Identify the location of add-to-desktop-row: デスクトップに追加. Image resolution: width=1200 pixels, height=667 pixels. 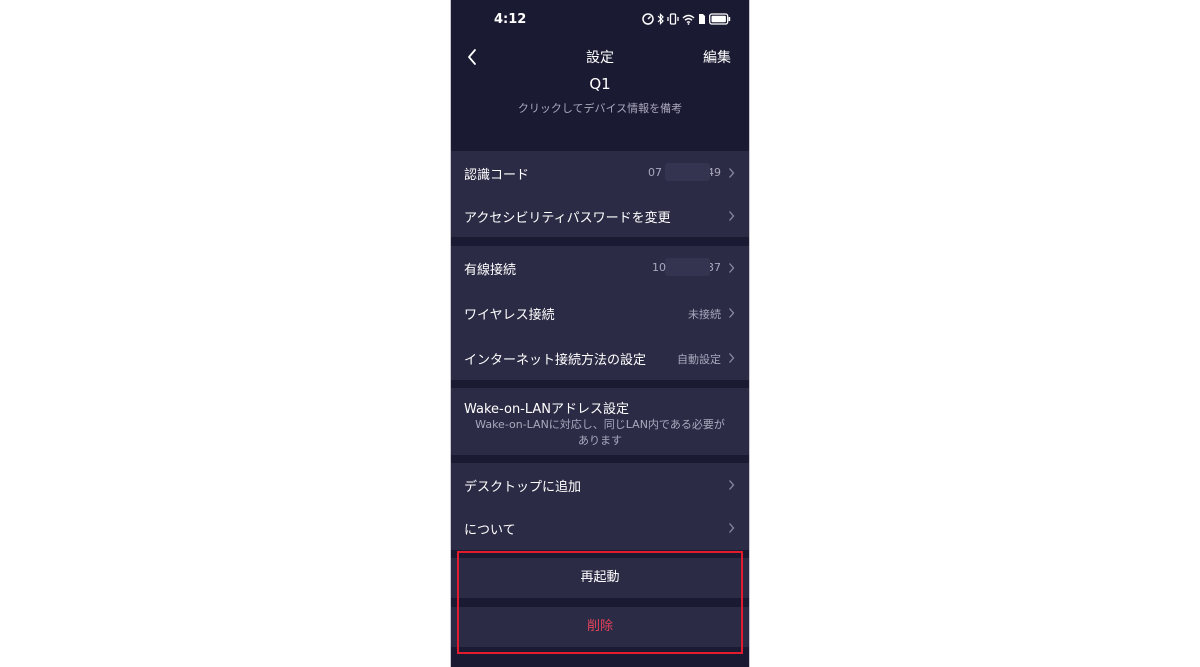
(600, 485).